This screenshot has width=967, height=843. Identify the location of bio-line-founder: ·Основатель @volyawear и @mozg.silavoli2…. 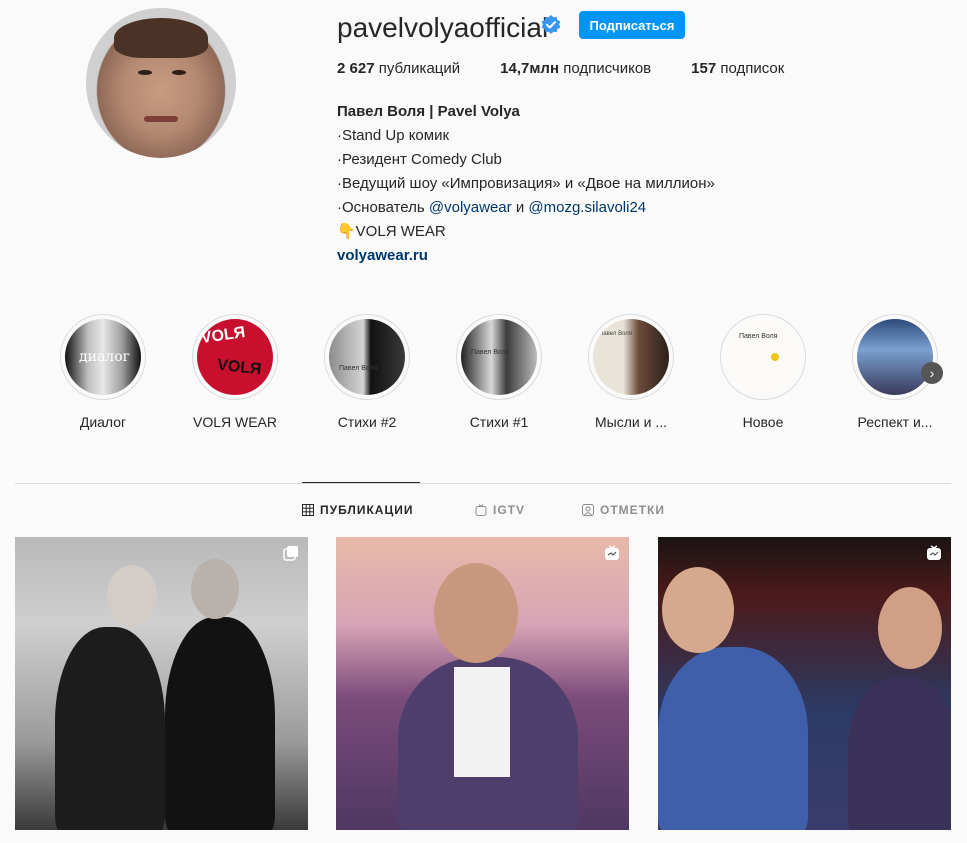
(526, 208).